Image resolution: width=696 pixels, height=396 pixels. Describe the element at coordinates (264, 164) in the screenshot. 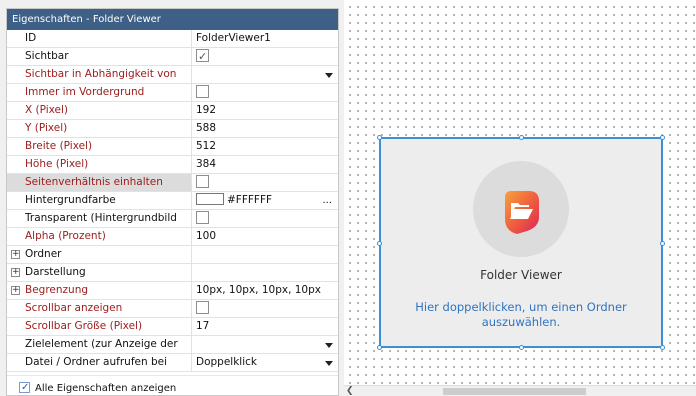

I see `property-value: 384` at that location.